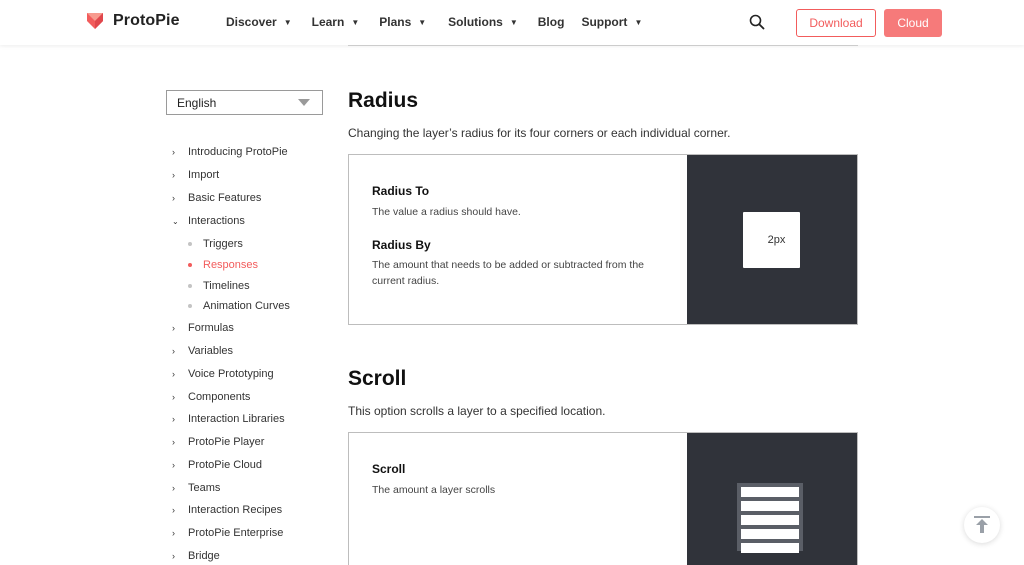  I want to click on sidebar-item-label: Basic Features, so click(225, 198).